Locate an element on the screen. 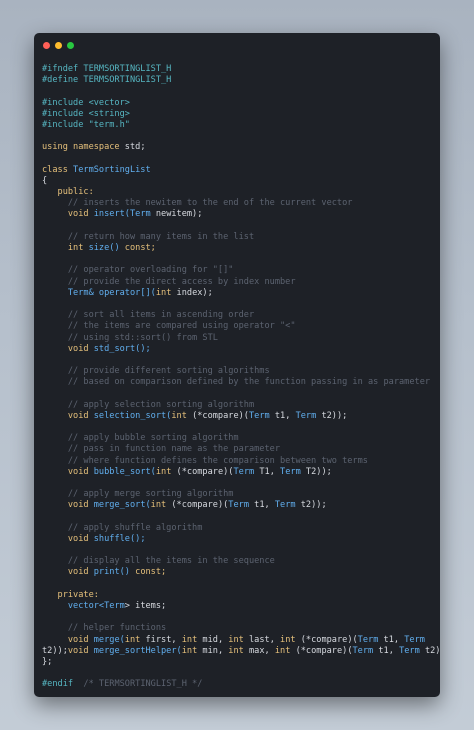 The width and height of the screenshot is (474, 730). code-line: vector<Term> items; is located at coordinates (239, 606).